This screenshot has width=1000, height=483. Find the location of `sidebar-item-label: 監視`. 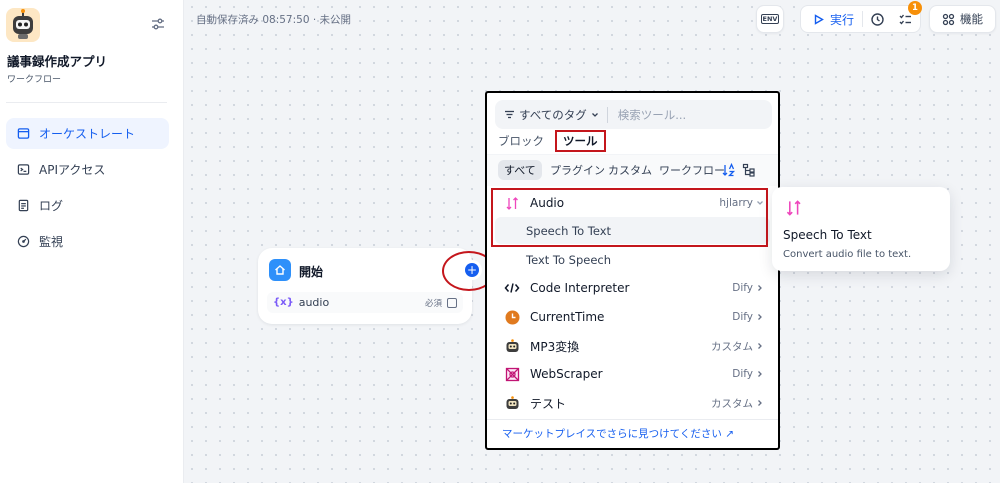

sidebar-item-label: 監視 is located at coordinates (51, 242).